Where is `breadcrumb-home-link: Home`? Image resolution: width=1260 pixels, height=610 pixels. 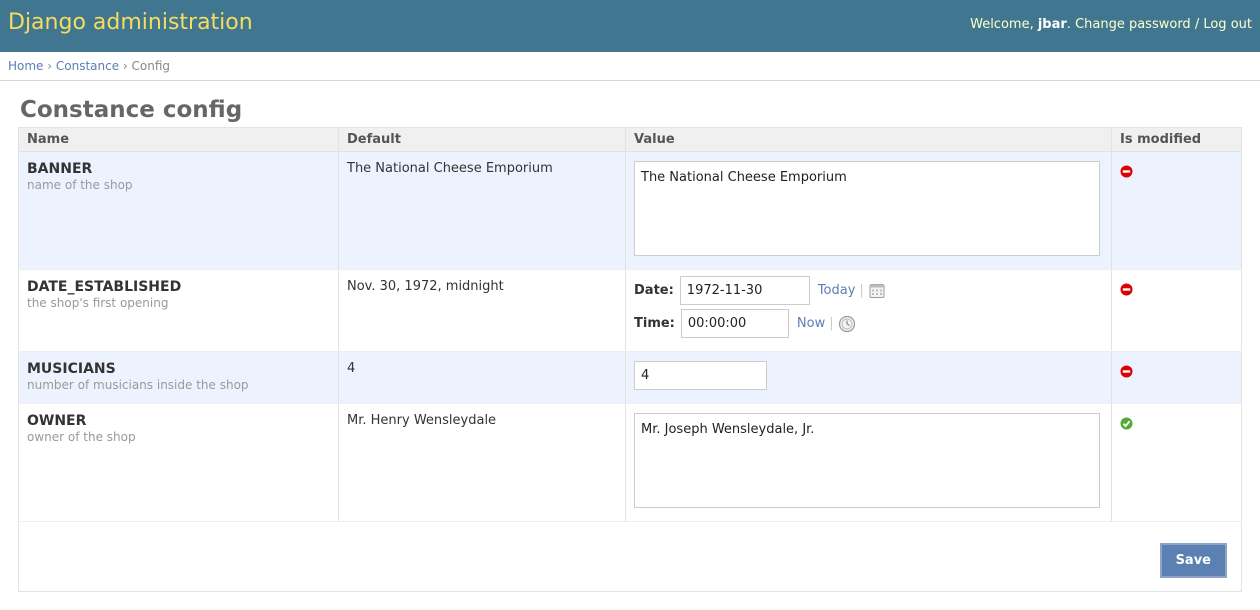
breadcrumb-home-link: Home is located at coordinates (25, 66).